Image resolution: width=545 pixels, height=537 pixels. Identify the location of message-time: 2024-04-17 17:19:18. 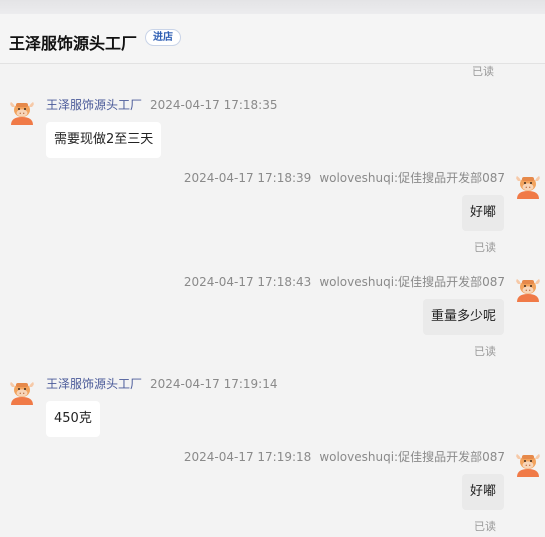
(247, 457).